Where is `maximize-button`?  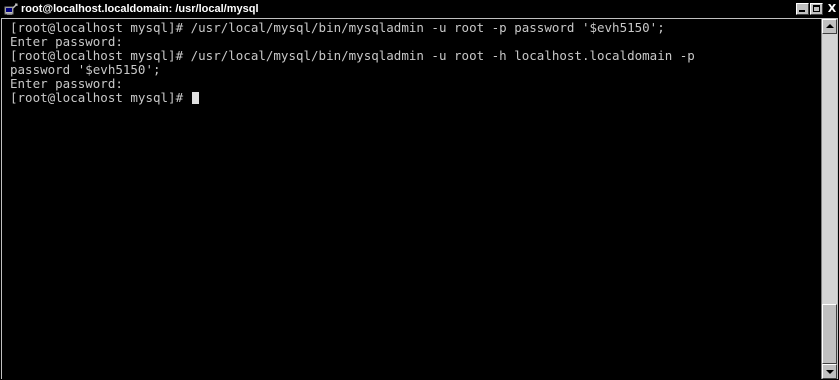 maximize-button is located at coordinates (816, 9).